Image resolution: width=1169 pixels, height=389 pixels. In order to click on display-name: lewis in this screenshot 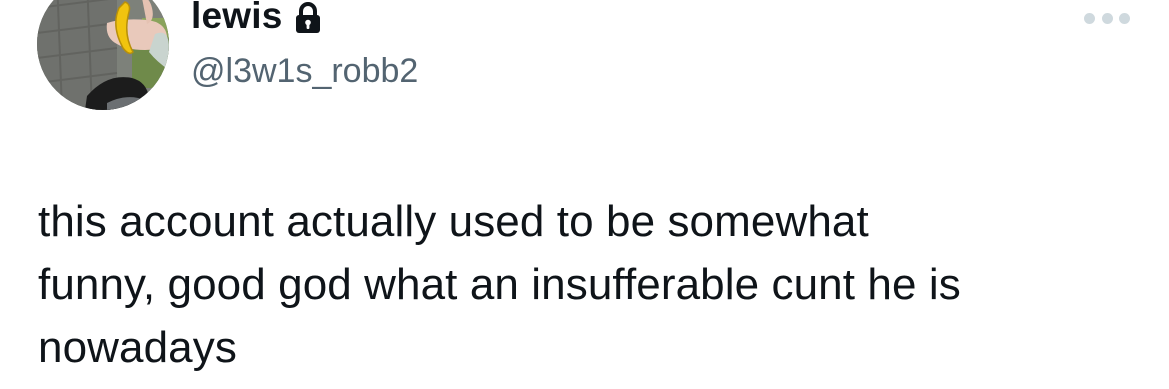, I will do `click(237, 19)`.